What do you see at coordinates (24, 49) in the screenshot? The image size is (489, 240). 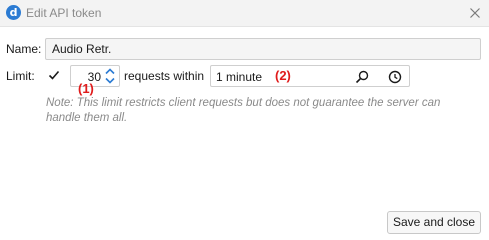 I see `name-label: Name:` at bounding box center [24, 49].